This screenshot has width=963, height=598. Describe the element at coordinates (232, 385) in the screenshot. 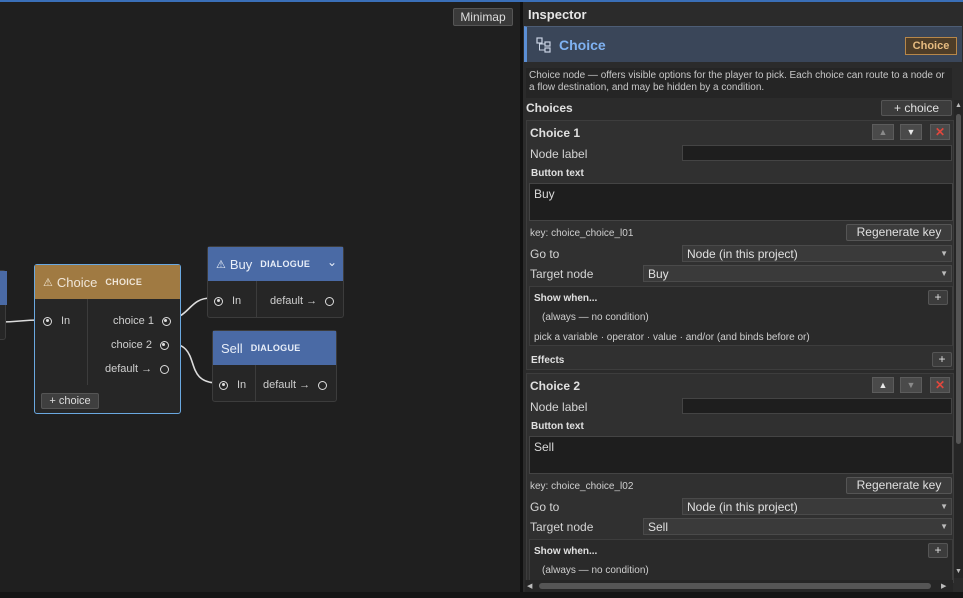

I see `sell-node-in-port: In` at that location.